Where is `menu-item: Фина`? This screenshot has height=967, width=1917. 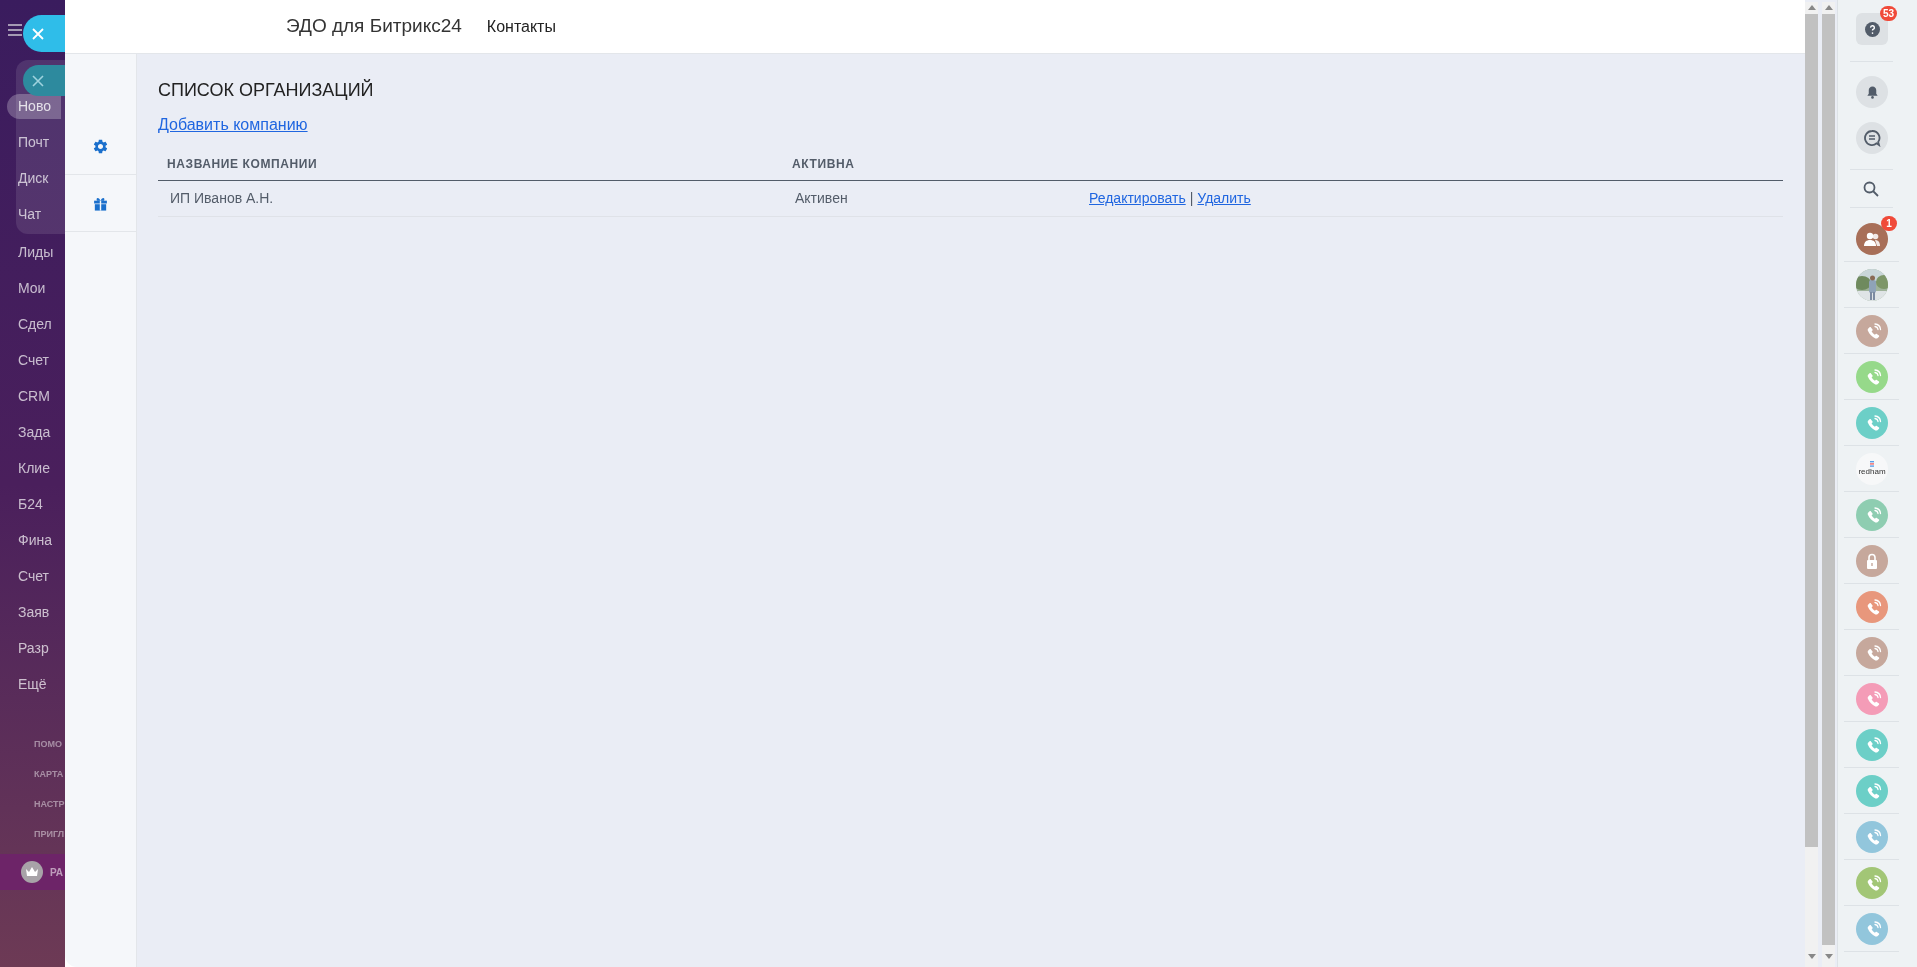 menu-item: Фина is located at coordinates (34, 540).